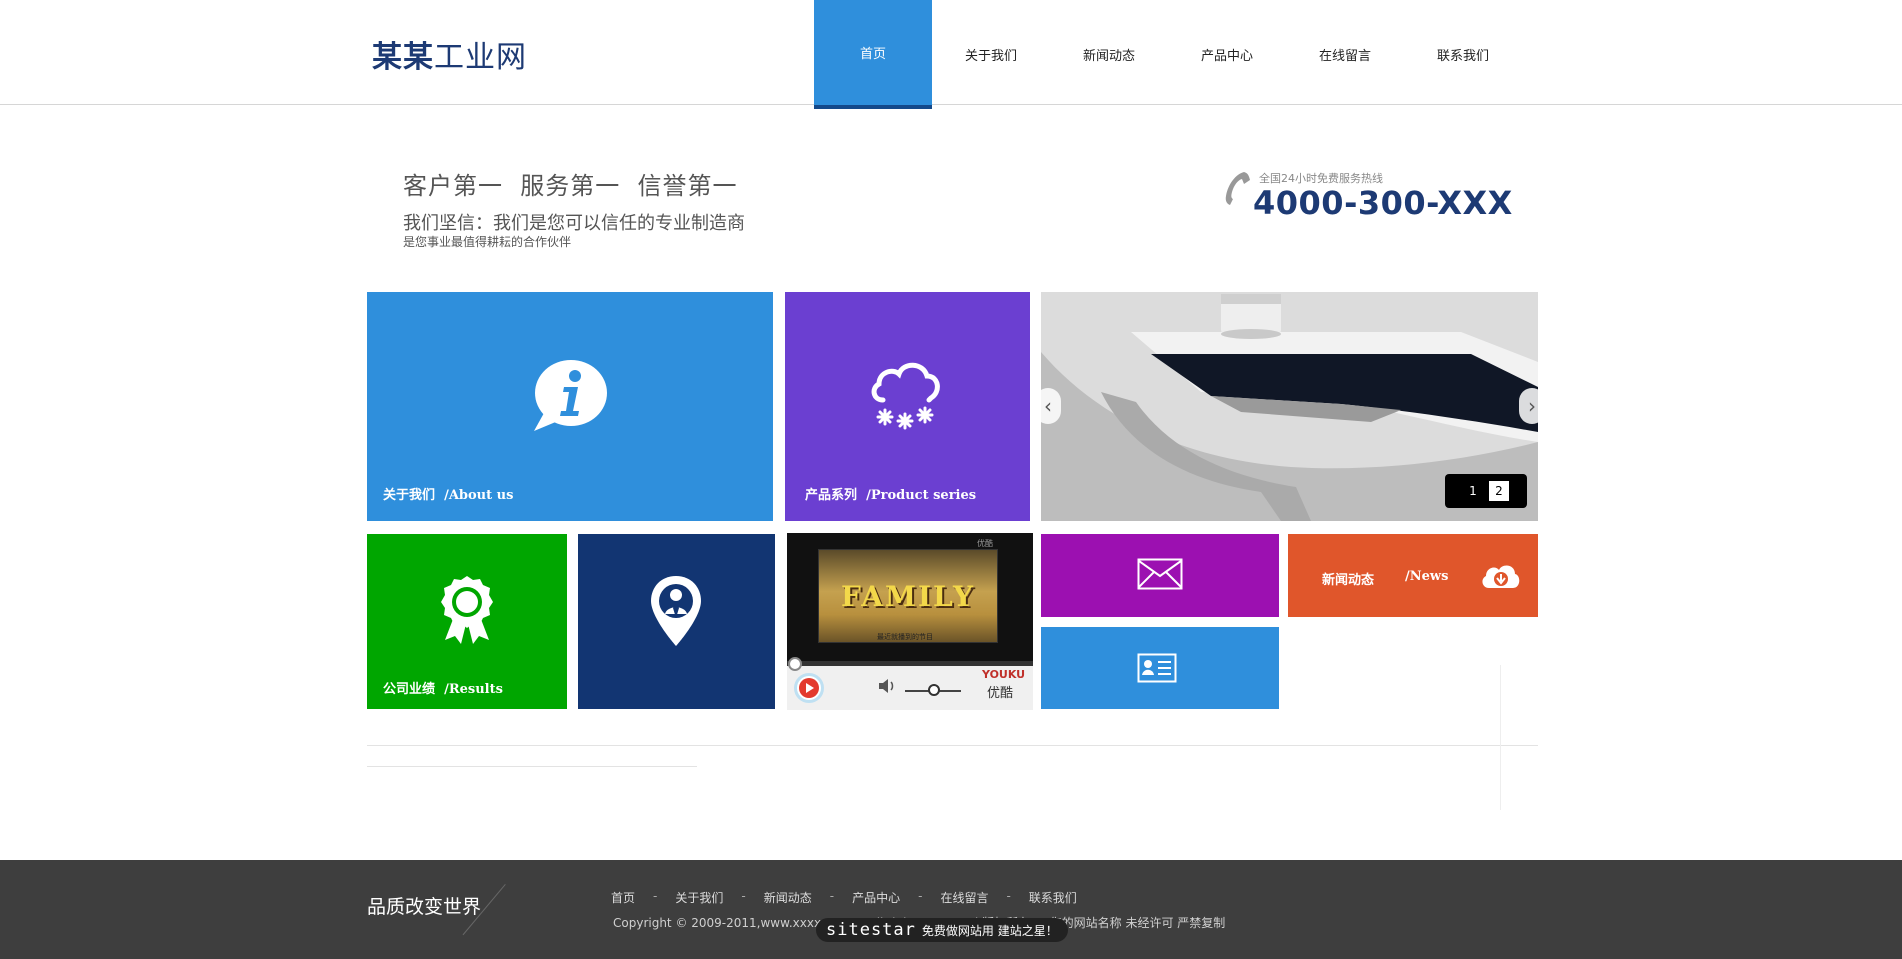 The width and height of the screenshot is (1902, 959). I want to click on info-bubble-icon, so click(570, 395).